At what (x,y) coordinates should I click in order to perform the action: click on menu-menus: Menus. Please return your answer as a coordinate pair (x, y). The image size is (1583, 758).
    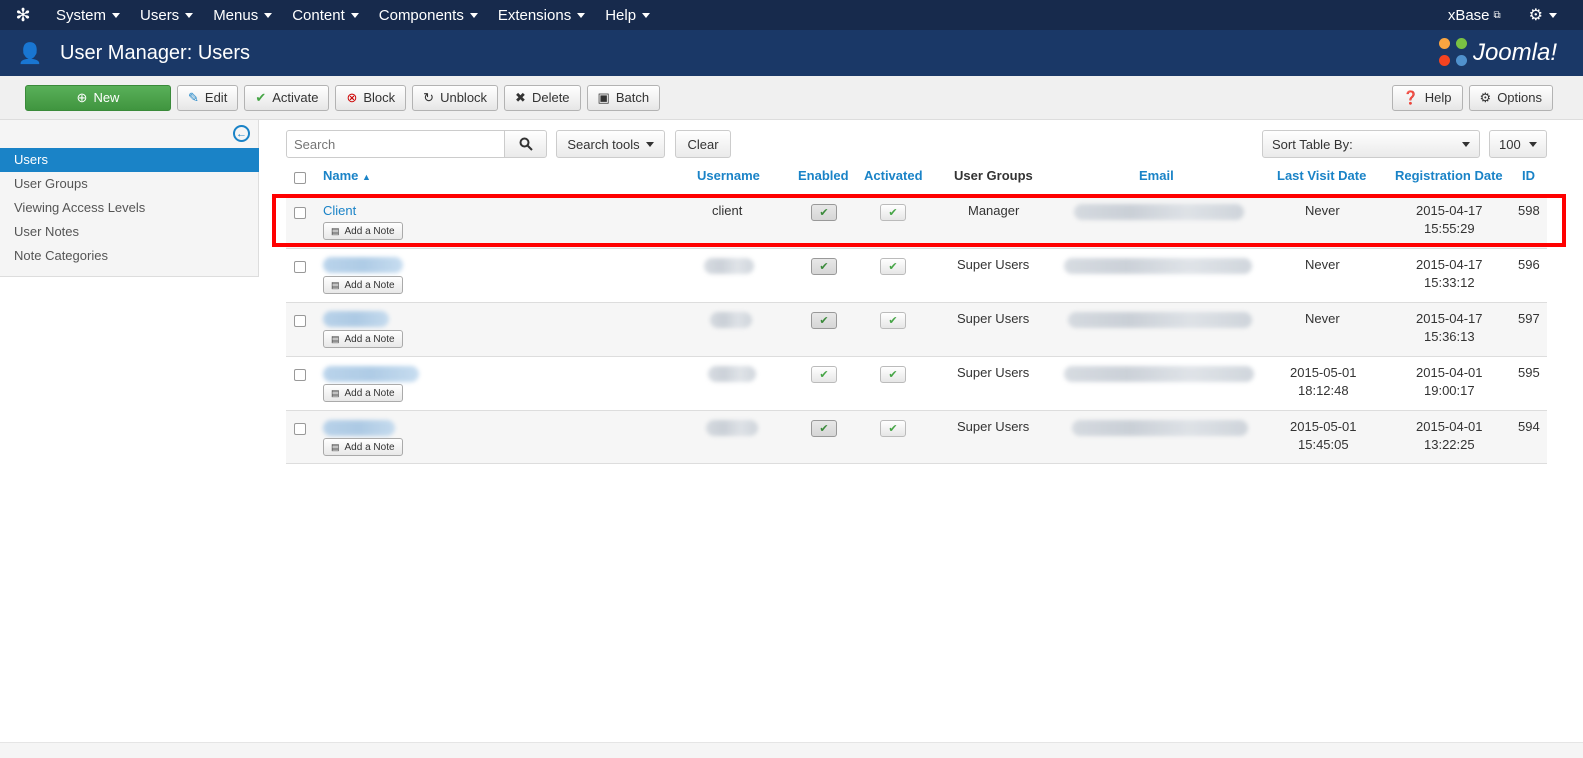
    Looking at the image, I should click on (242, 15).